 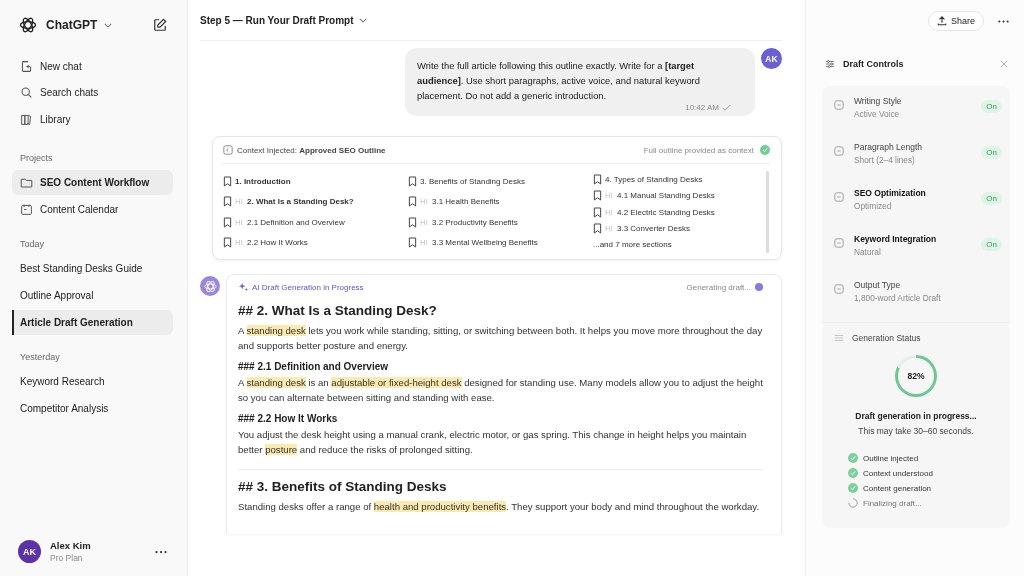 I want to click on control-name: Keyword Integration, so click(x=896, y=239).